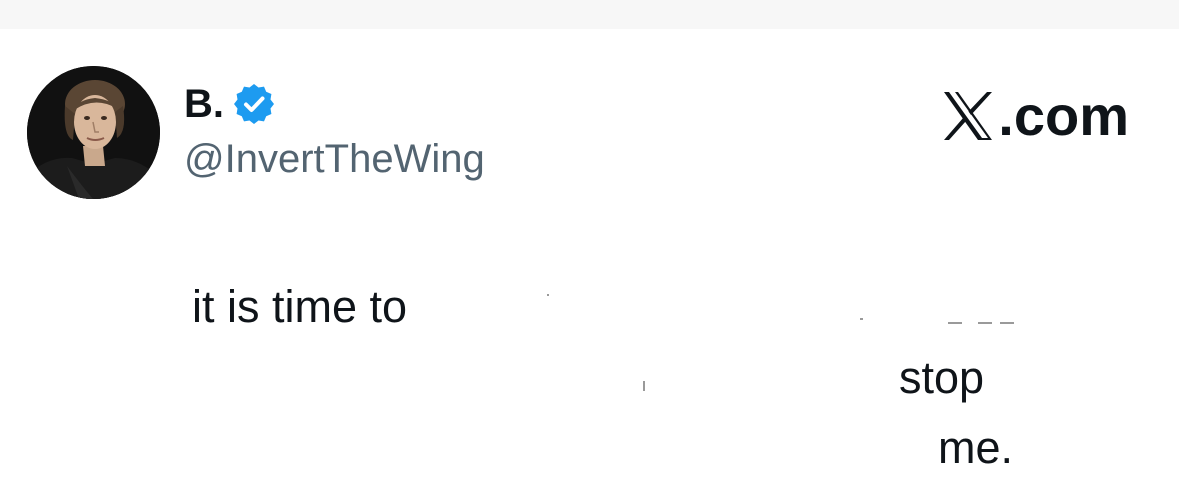  What do you see at coordinates (968, 116) in the screenshot?
I see `x-logo-icon` at bounding box center [968, 116].